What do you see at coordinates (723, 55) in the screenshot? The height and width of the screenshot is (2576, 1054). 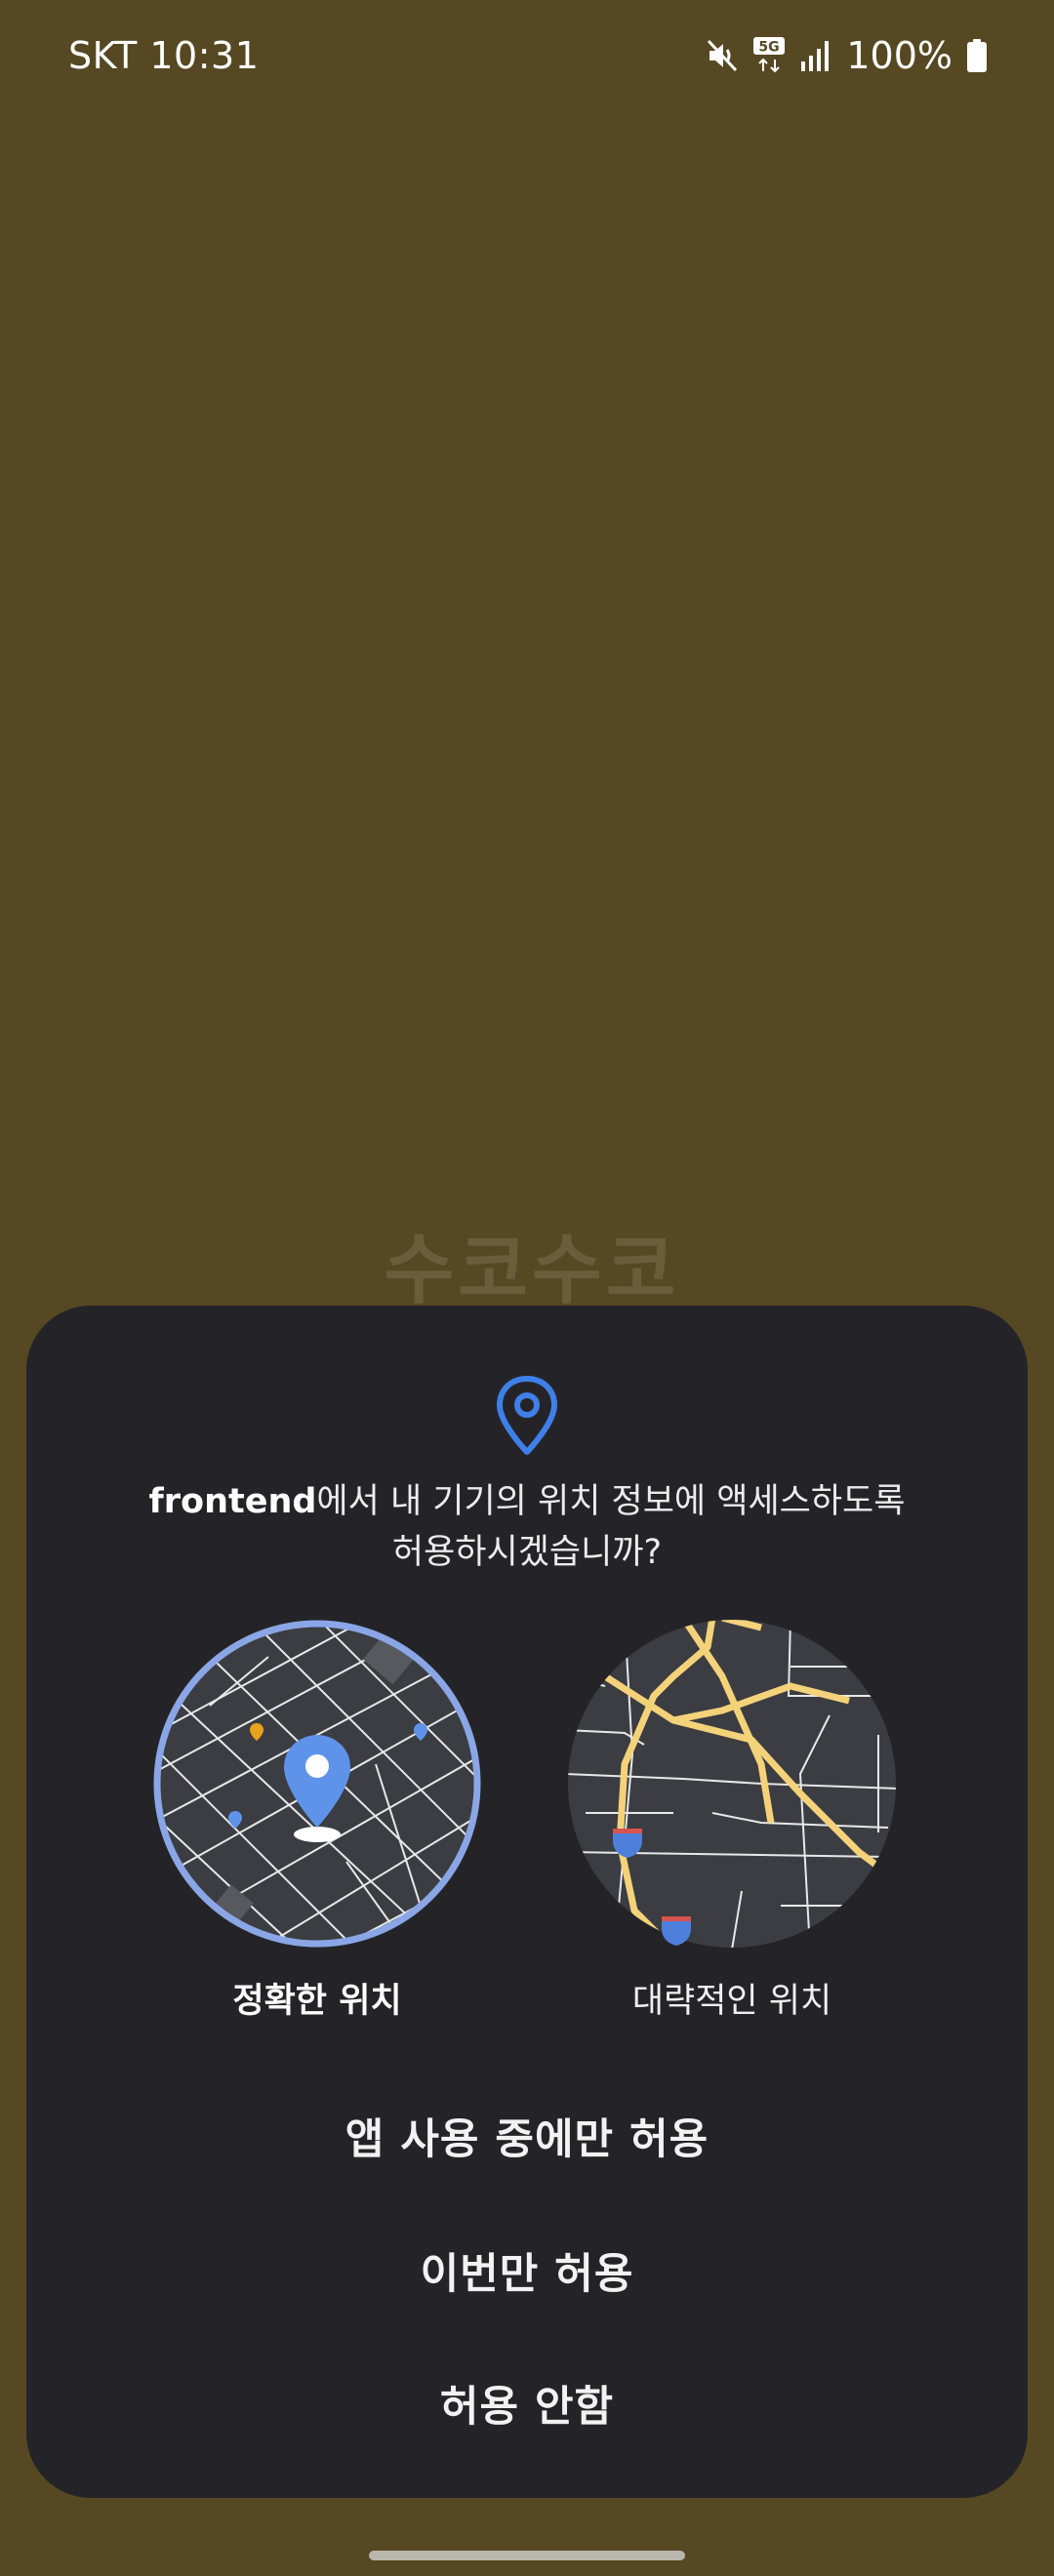 I see `mute-icon` at bounding box center [723, 55].